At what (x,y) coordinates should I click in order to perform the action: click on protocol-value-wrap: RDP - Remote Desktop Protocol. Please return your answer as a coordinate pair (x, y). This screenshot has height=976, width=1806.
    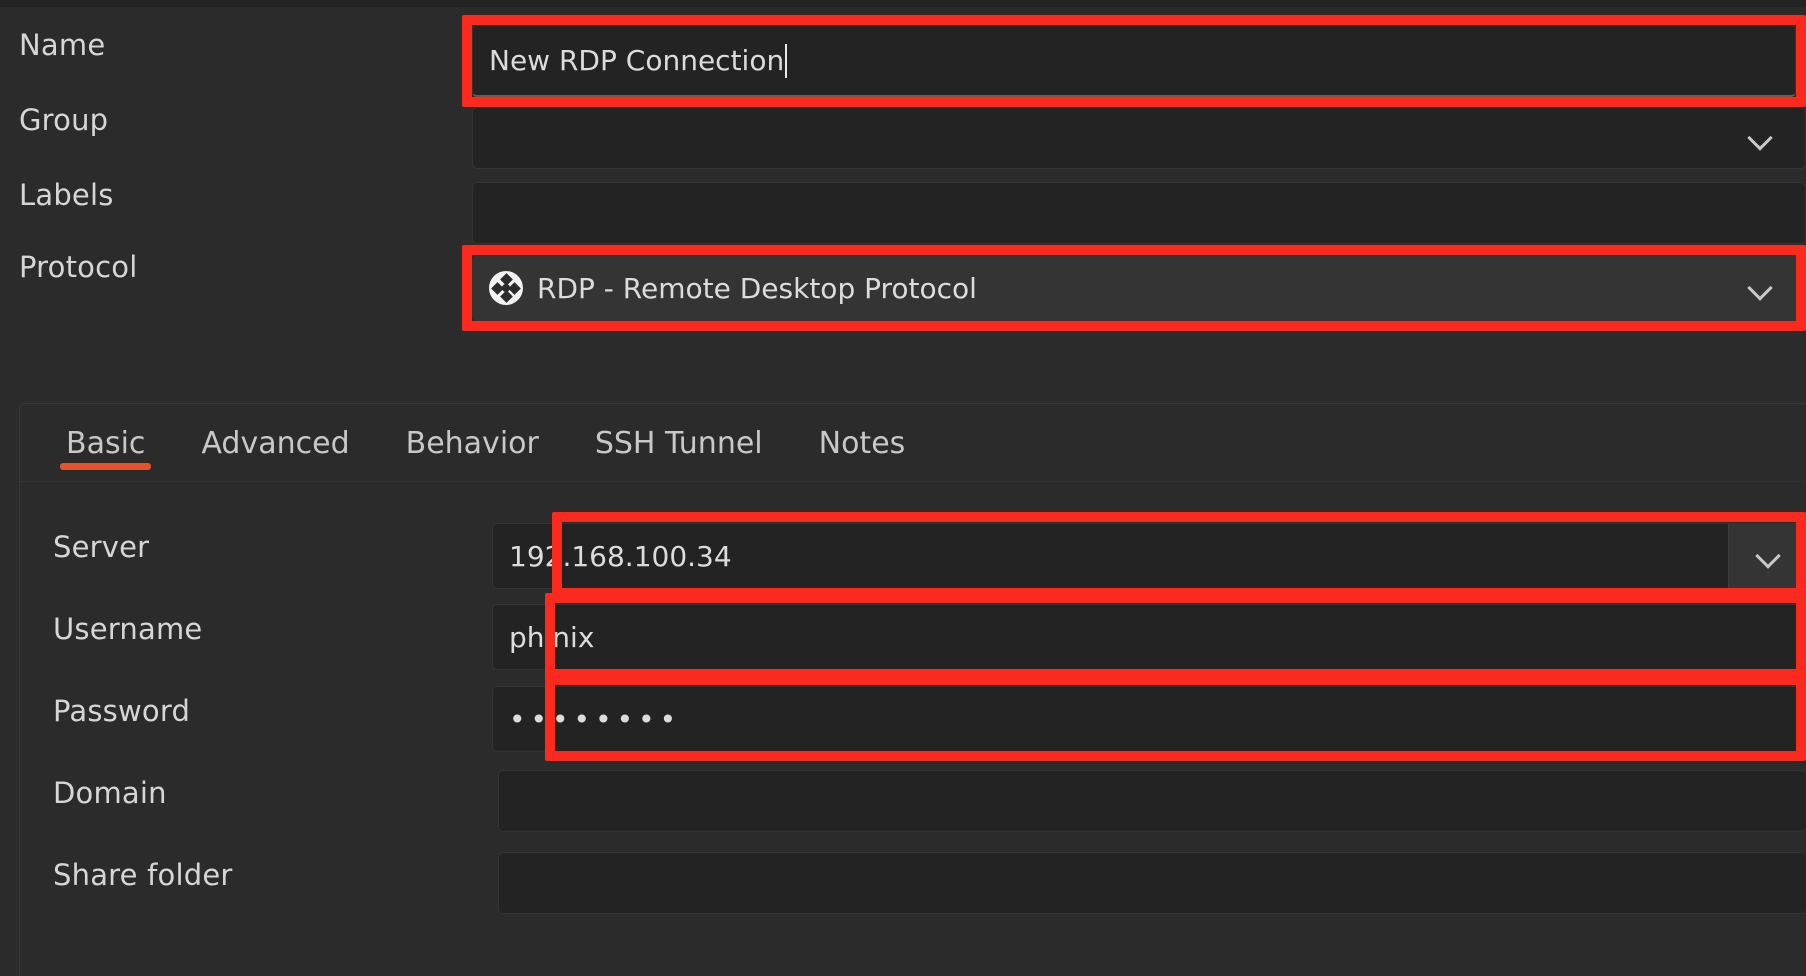
    Looking at the image, I should click on (1094, 288).